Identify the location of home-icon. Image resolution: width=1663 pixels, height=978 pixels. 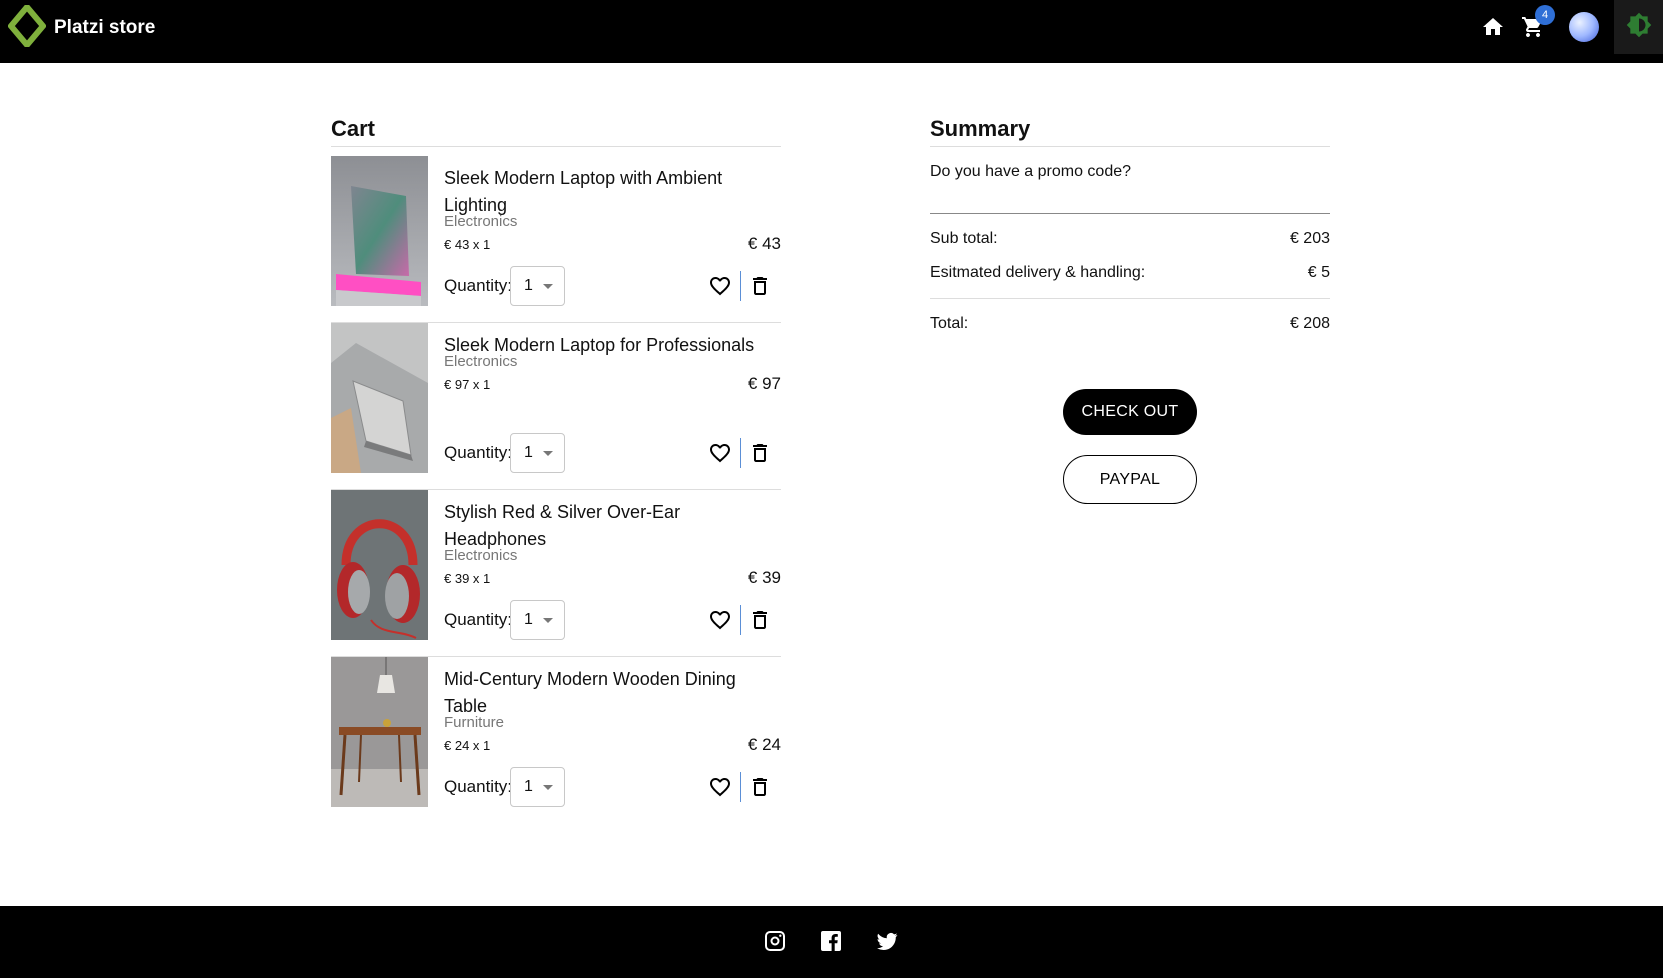
(1493, 27).